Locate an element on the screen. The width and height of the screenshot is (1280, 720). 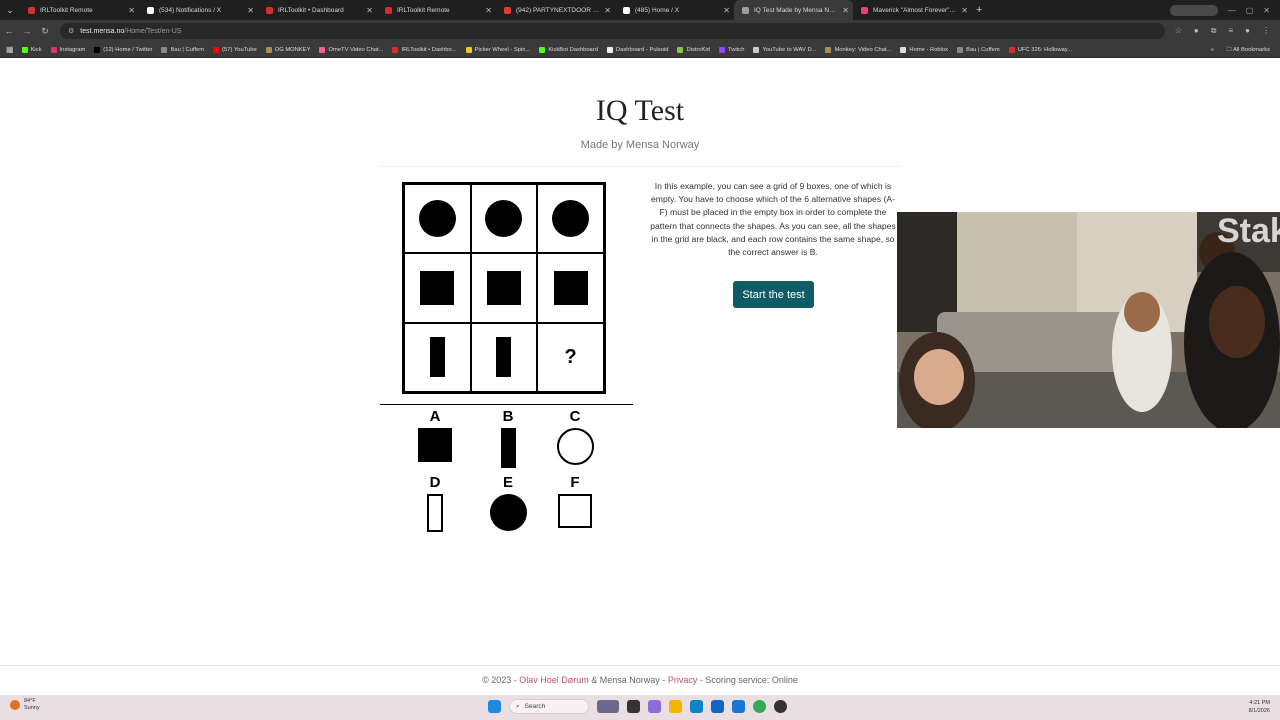
browser-tab: Maverick "Almost Forever" EP ✕ is located at coordinates (912, 10).